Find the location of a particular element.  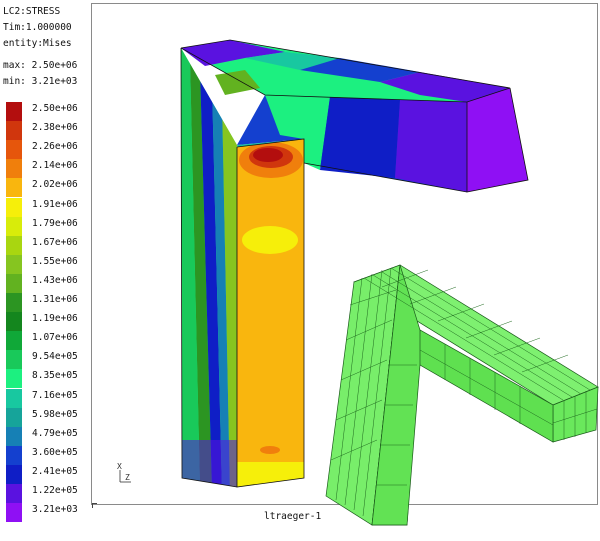

axis-x-label: X is located at coordinates (119, 466).